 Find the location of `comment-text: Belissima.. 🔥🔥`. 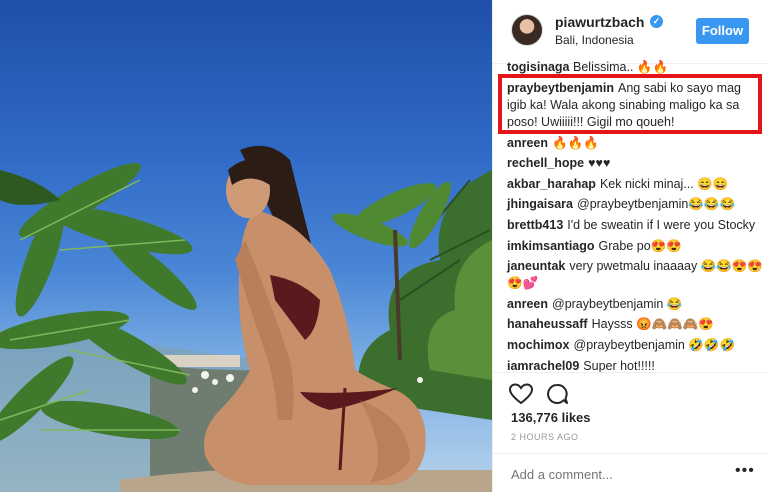

comment-text: Belissima.. 🔥🔥 is located at coordinates (621, 67).